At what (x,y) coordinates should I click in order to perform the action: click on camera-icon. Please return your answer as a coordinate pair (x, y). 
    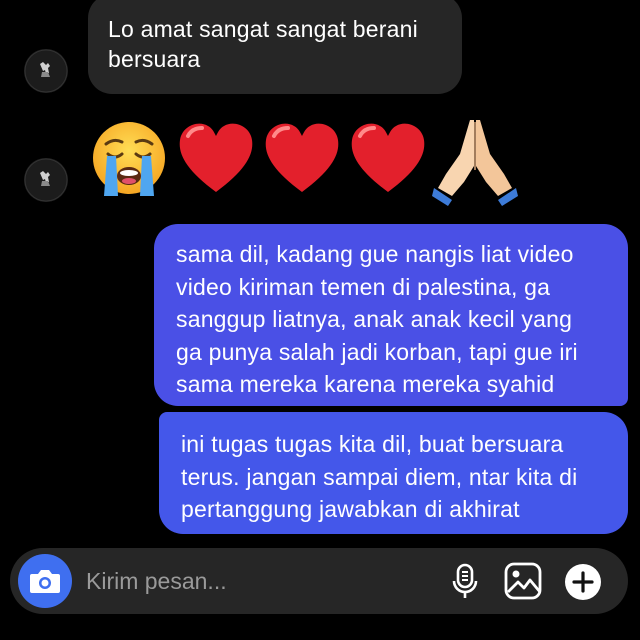
    Looking at the image, I should click on (45, 581).